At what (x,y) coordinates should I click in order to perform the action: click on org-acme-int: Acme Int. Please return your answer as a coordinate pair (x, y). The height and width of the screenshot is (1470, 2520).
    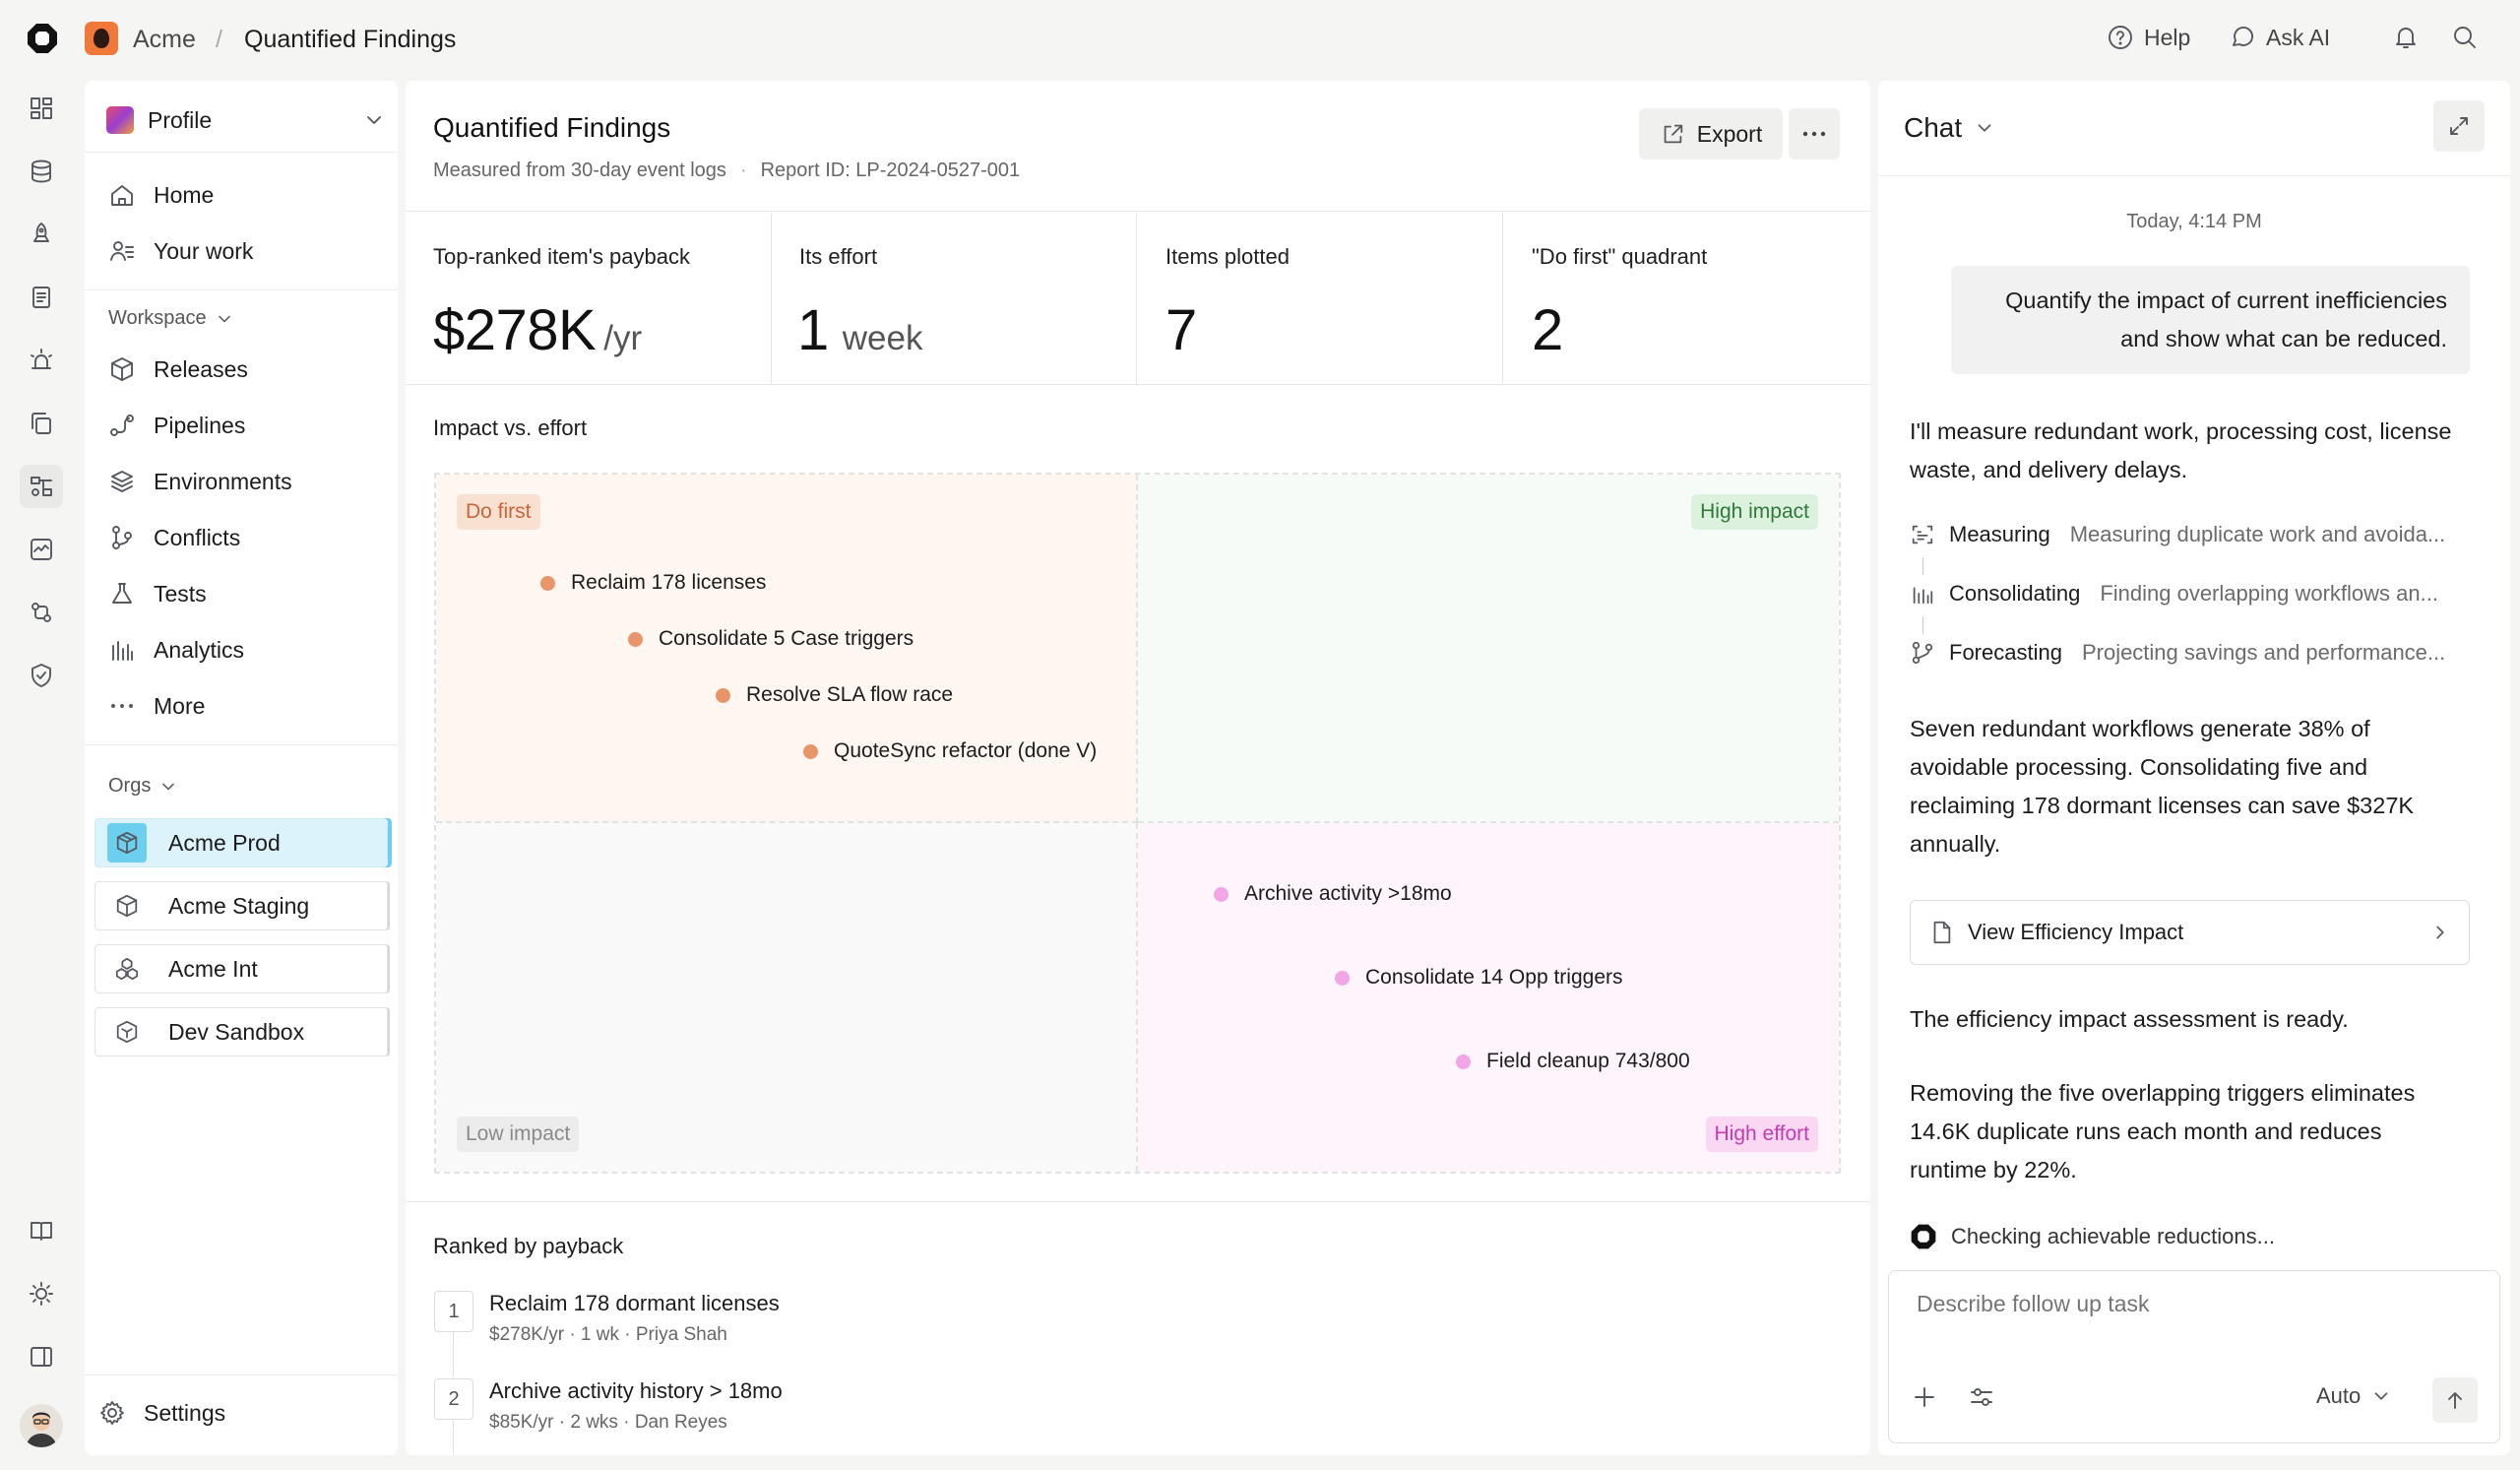
    Looking at the image, I should click on (241, 968).